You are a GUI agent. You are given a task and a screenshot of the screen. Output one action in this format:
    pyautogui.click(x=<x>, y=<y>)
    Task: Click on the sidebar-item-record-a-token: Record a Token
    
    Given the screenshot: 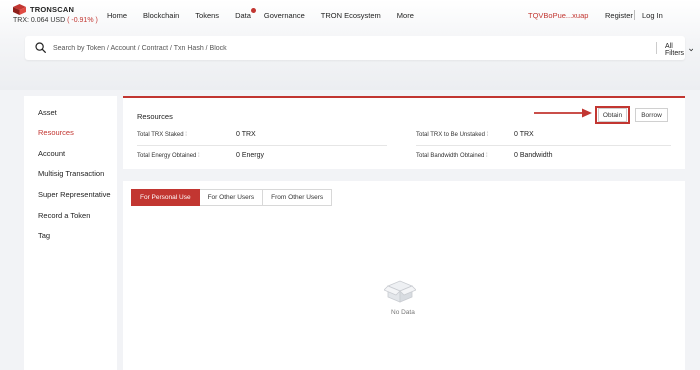 What is the action you would take?
    pyautogui.click(x=64, y=215)
    